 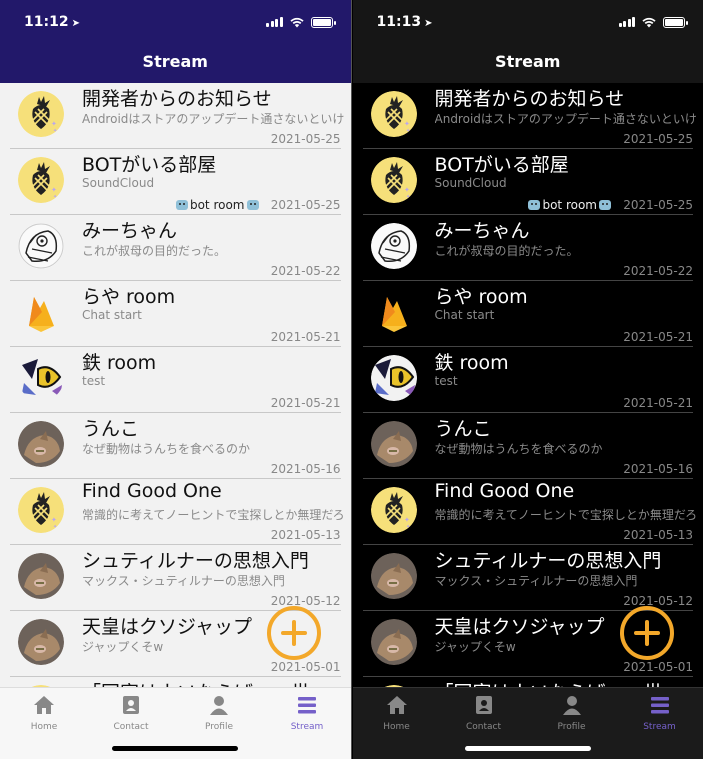 What do you see at coordinates (658, 667) in the screenshot?
I see `room-date: 2021-05-01` at bounding box center [658, 667].